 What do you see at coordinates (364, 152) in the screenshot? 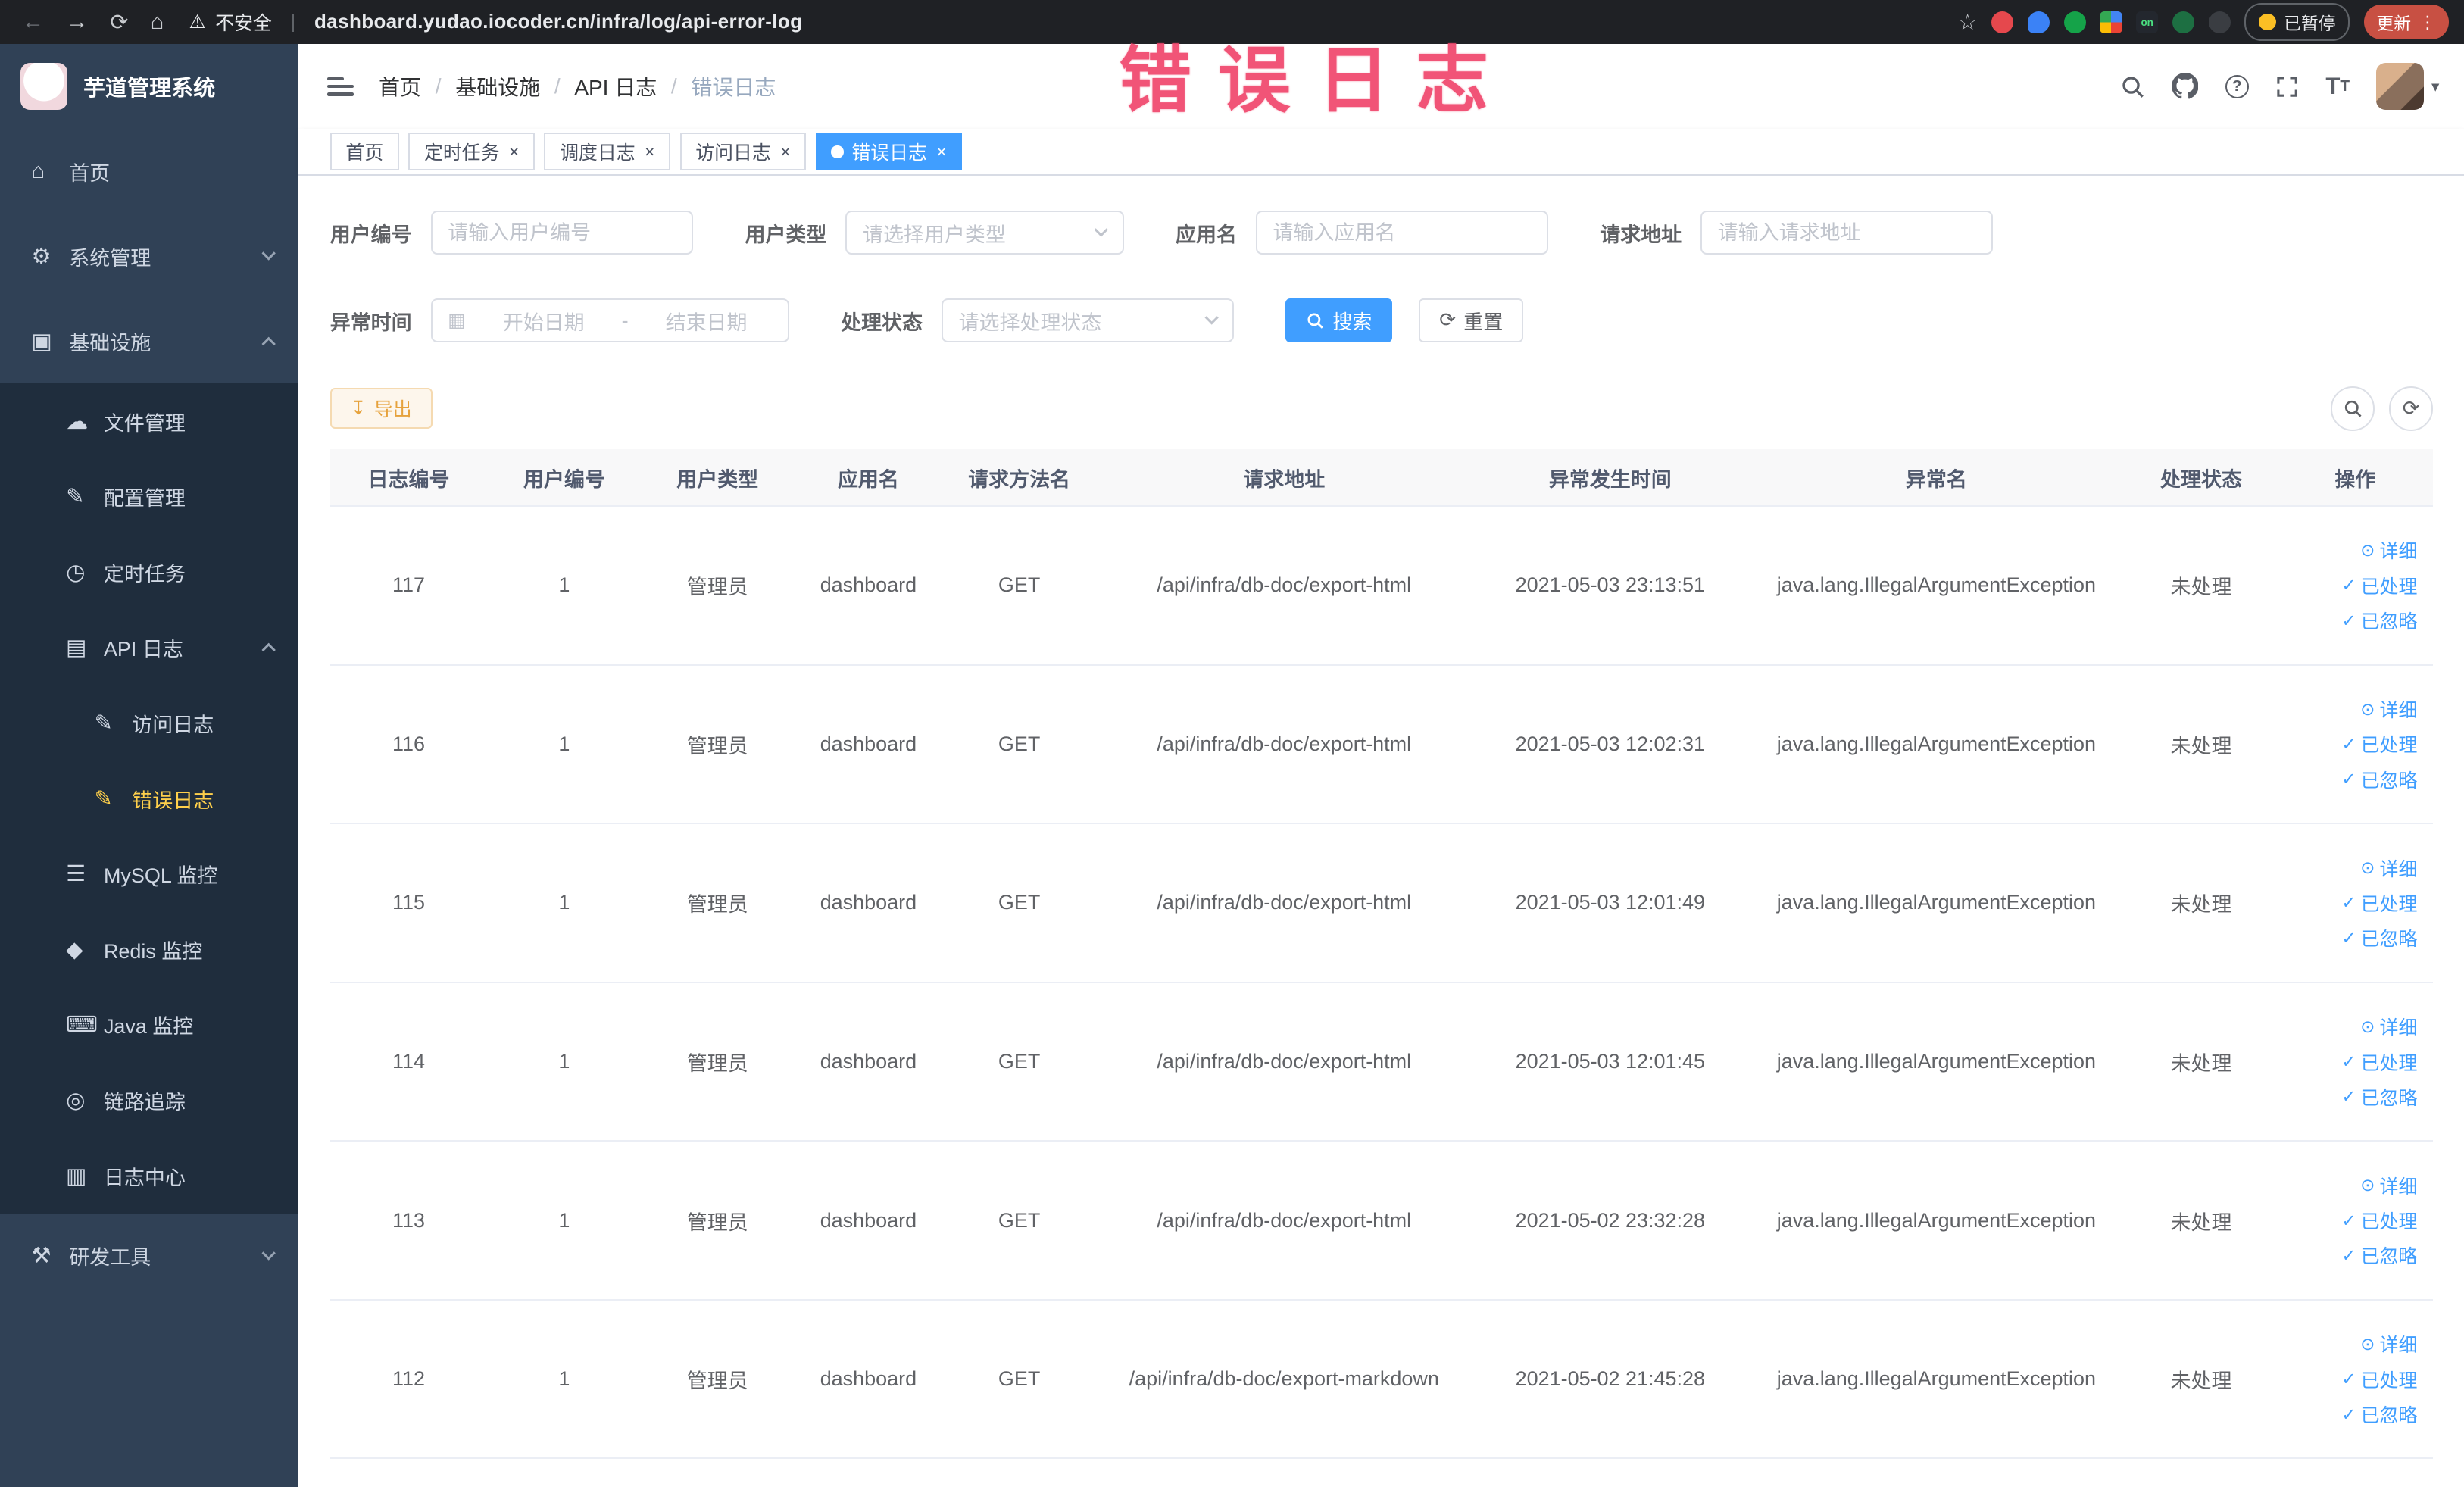
I see `tab-home: 首页` at bounding box center [364, 152].